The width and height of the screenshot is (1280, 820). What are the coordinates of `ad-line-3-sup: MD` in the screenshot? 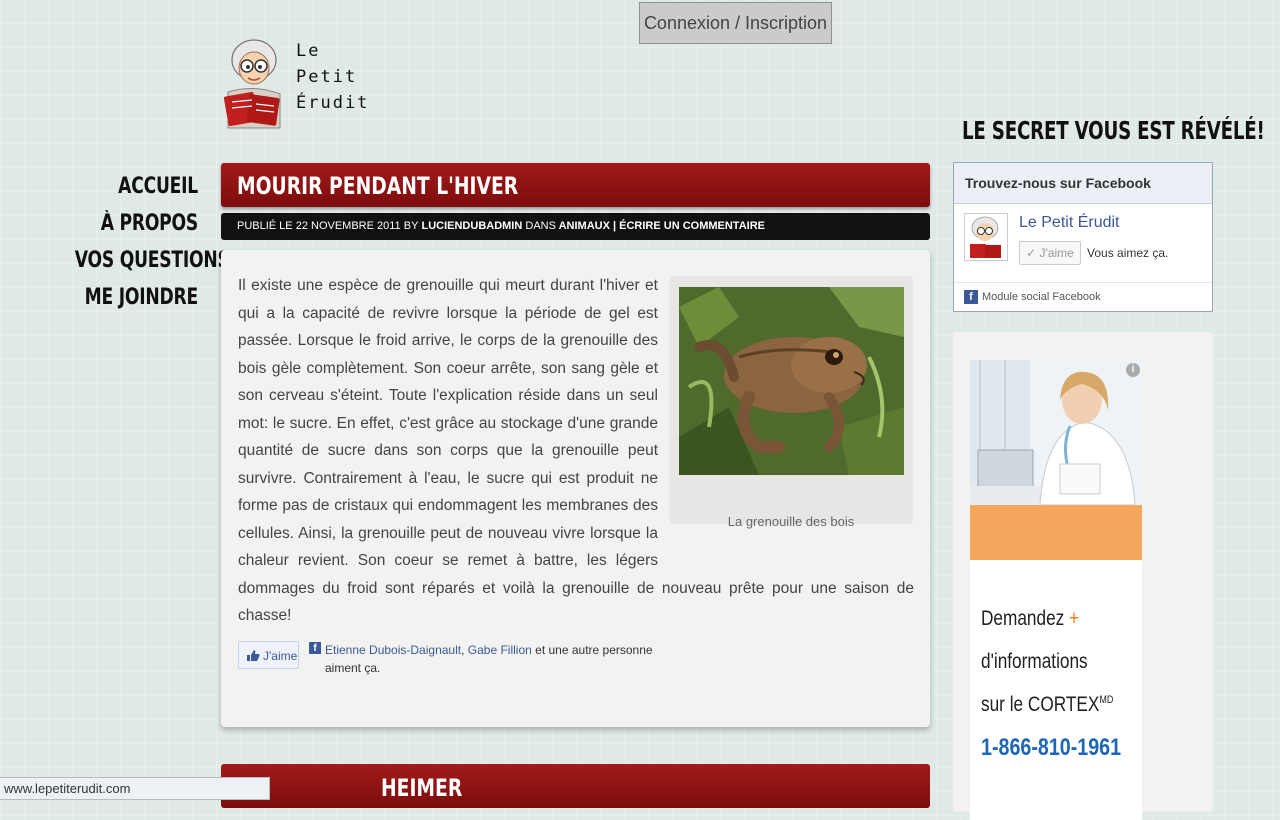 It's located at (1106, 700).